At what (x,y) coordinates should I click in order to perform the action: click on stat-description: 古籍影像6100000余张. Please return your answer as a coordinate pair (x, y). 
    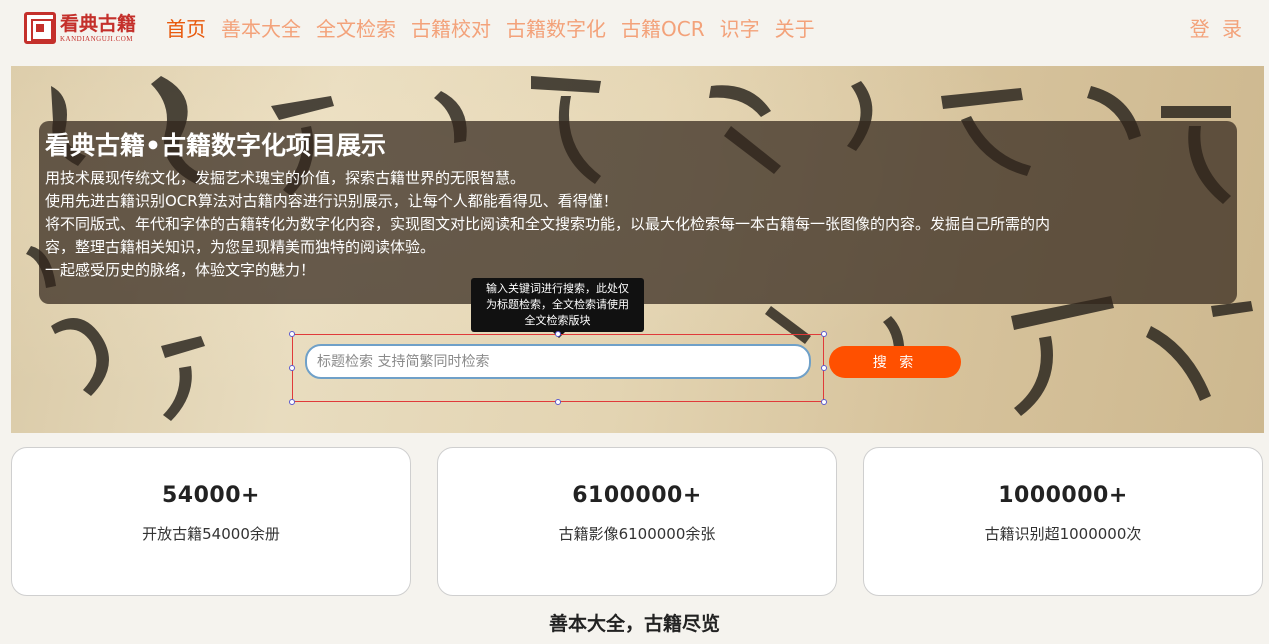
    Looking at the image, I should click on (637, 534).